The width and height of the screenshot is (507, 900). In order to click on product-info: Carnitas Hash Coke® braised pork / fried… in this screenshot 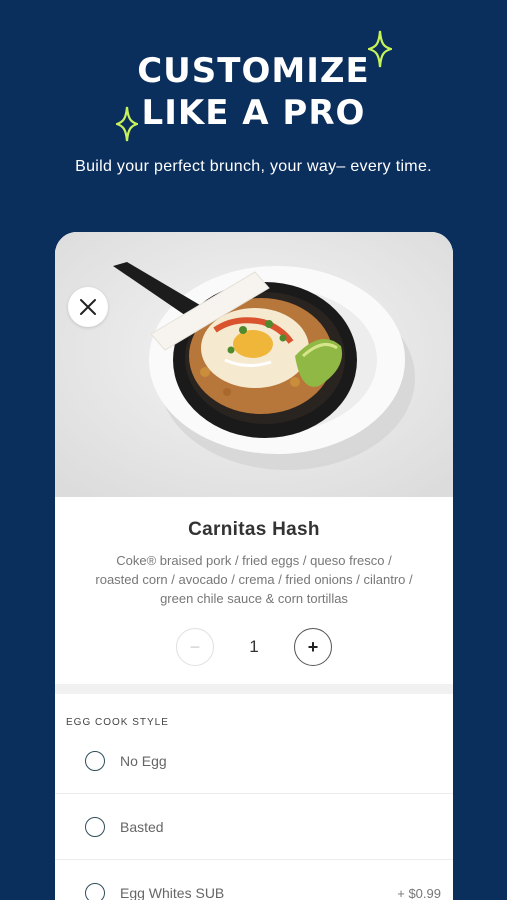, I will do `click(254, 581)`.